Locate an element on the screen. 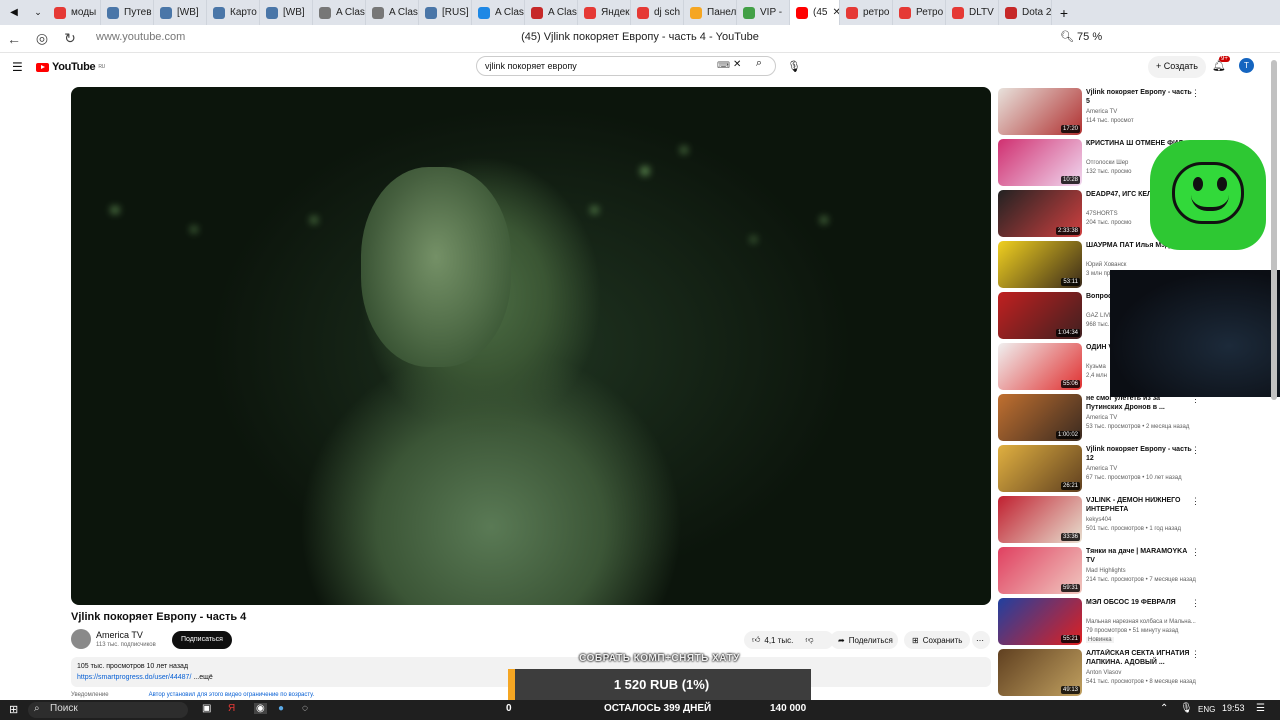 The image size is (1280, 720). browser-tab: Dota 2 is located at coordinates (1025, 12).